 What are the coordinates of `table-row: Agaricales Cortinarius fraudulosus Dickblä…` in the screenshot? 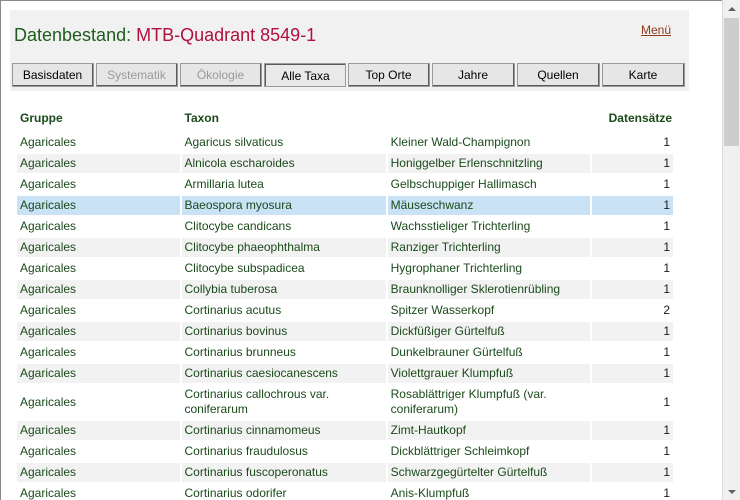 It's located at (346, 451).